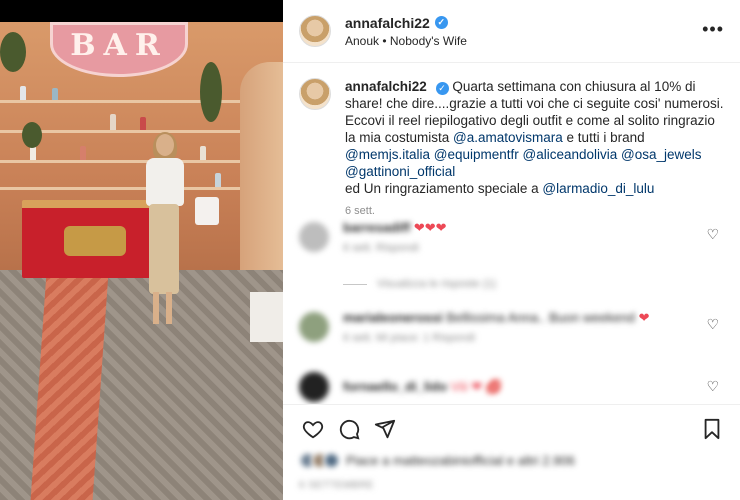  What do you see at coordinates (165, 182) in the screenshot?
I see `presenter-shirt` at bounding box center [165, 182].